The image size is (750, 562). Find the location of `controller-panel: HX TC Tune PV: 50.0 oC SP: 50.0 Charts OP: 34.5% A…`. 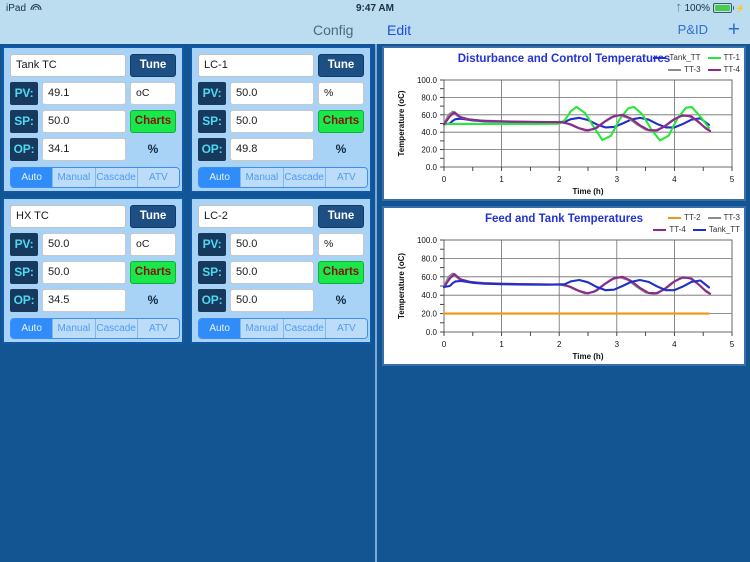

controller-panel: HX TC Tune PV: 50.0 oC SP: 50.0 Charts OP: 34.5% A… is located at coordinates (93, 270).